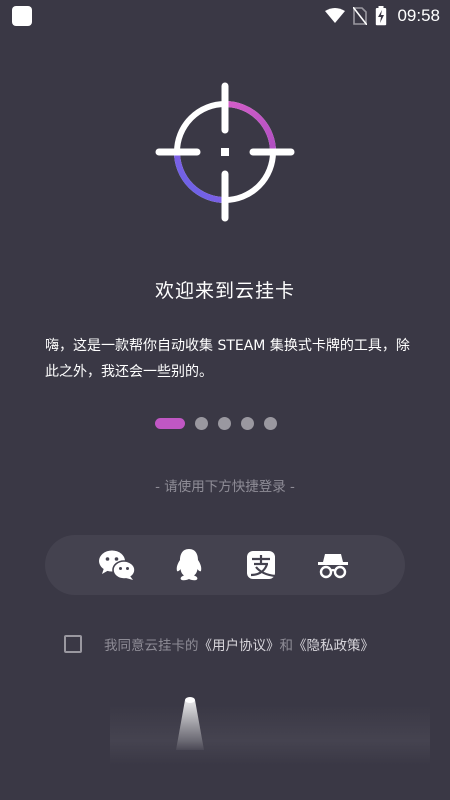 This screenshot has width=450, height=800. I want to click on battery-charging-icon, so click(381, 16).